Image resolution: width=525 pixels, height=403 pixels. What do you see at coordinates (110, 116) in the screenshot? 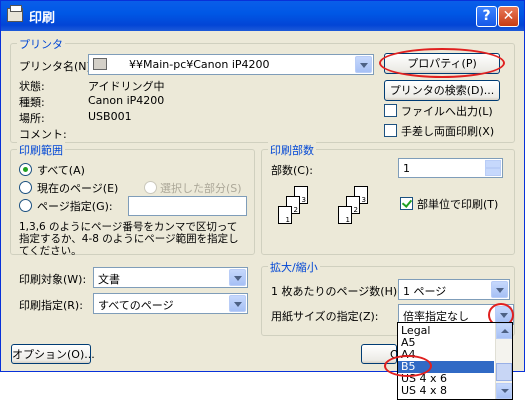
I see `location-value: USB001` at bounding box center [110, 116].